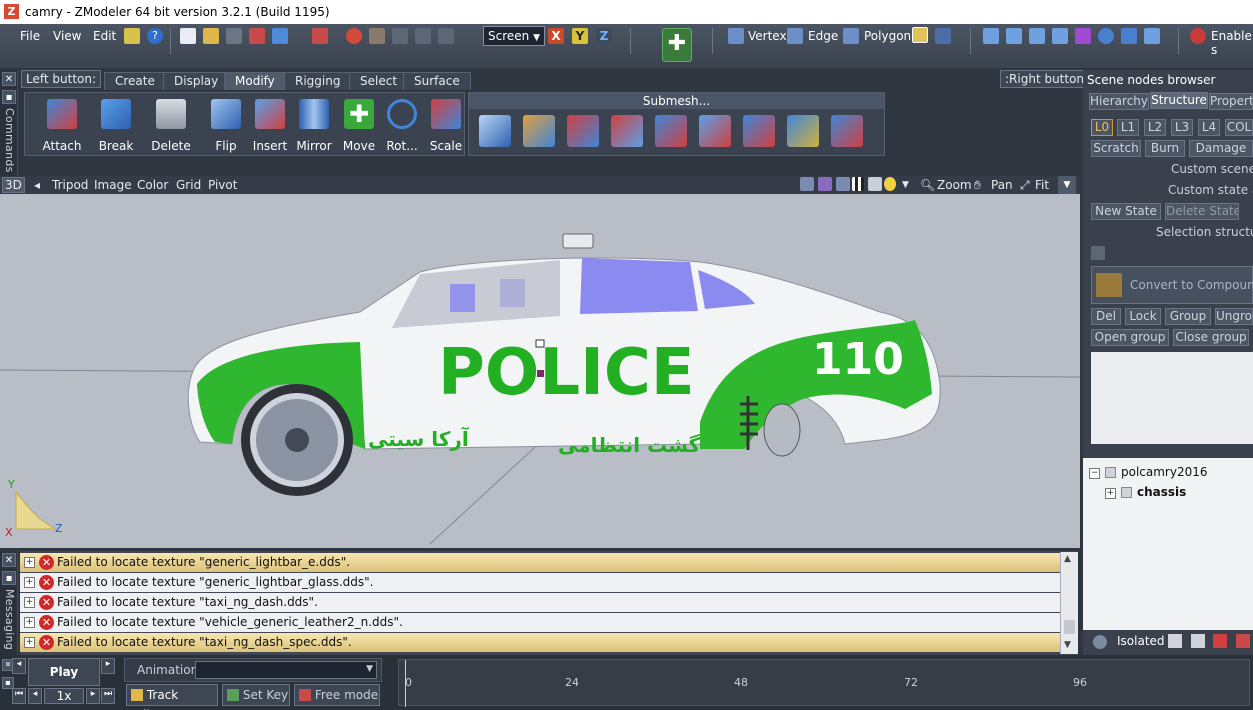  Describe the element at coordinates (1067, 185) in the screenshot. I see `viewport-options-icon: ▼` at that location.